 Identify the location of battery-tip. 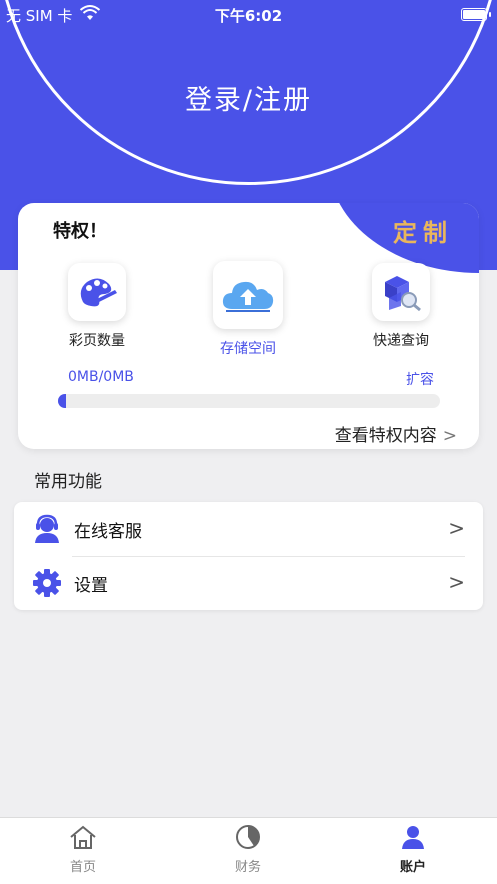
(490, 14).